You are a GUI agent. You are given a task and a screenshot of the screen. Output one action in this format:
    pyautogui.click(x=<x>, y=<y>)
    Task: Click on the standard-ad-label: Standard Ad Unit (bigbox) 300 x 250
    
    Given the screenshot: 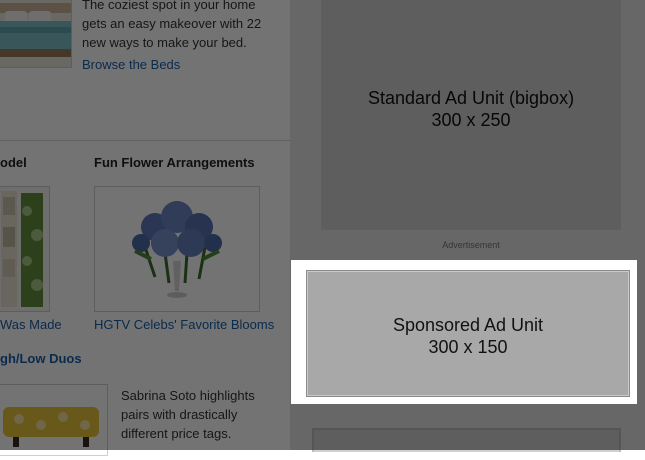 What is the action you would take?
    pyautogui.click(x=471, y=109)
    